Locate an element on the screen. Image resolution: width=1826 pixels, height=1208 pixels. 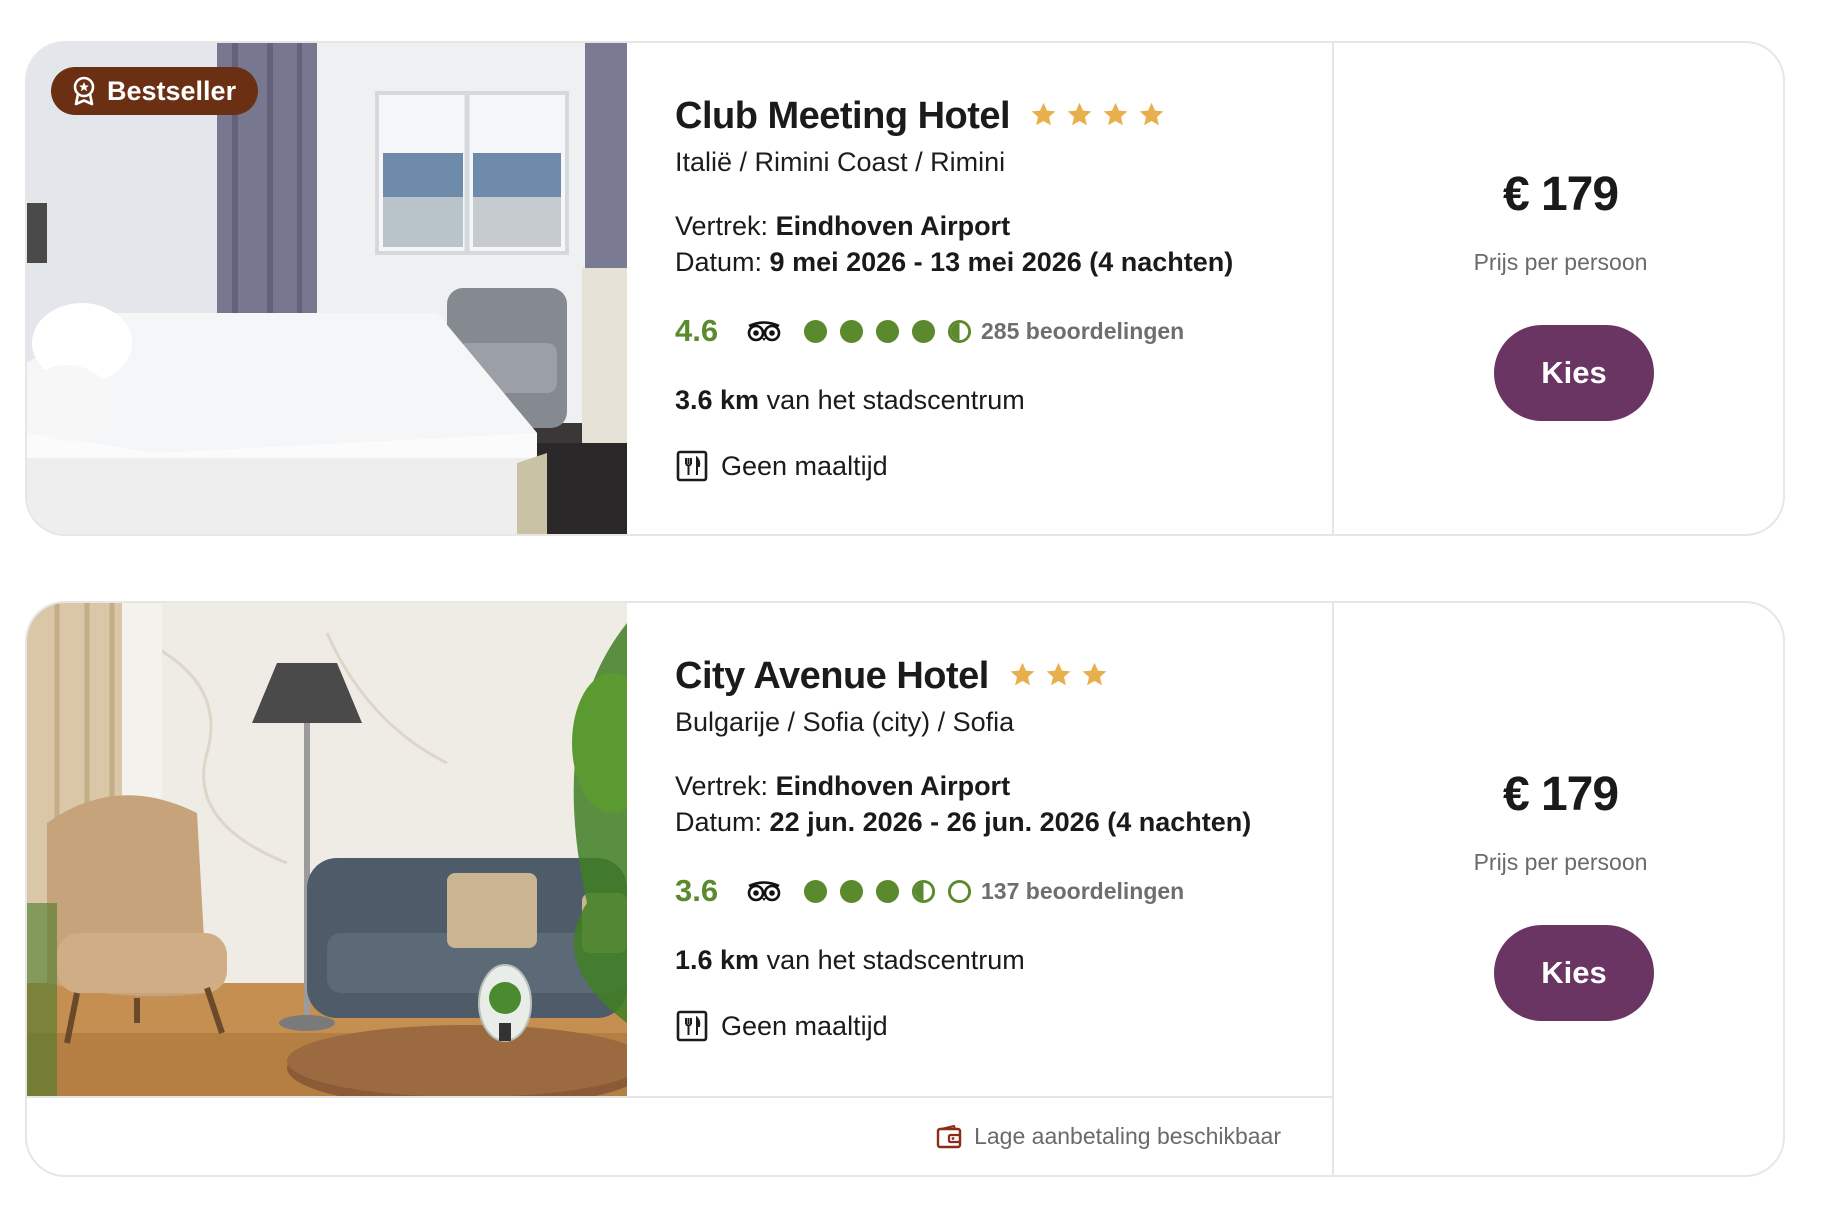
tripadvisor-rating: 4.6 285 beoordelingen is located at coordinates (929, 331).